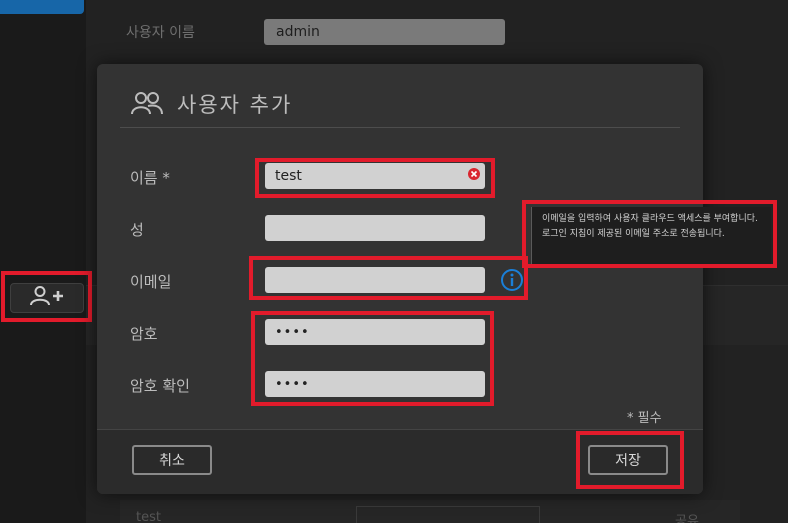 The height and width of the screenshot is (523, 788). Describe the element at coordinates (384, 32) in the screenshot. I see `bg-username-field: admin` at that location.